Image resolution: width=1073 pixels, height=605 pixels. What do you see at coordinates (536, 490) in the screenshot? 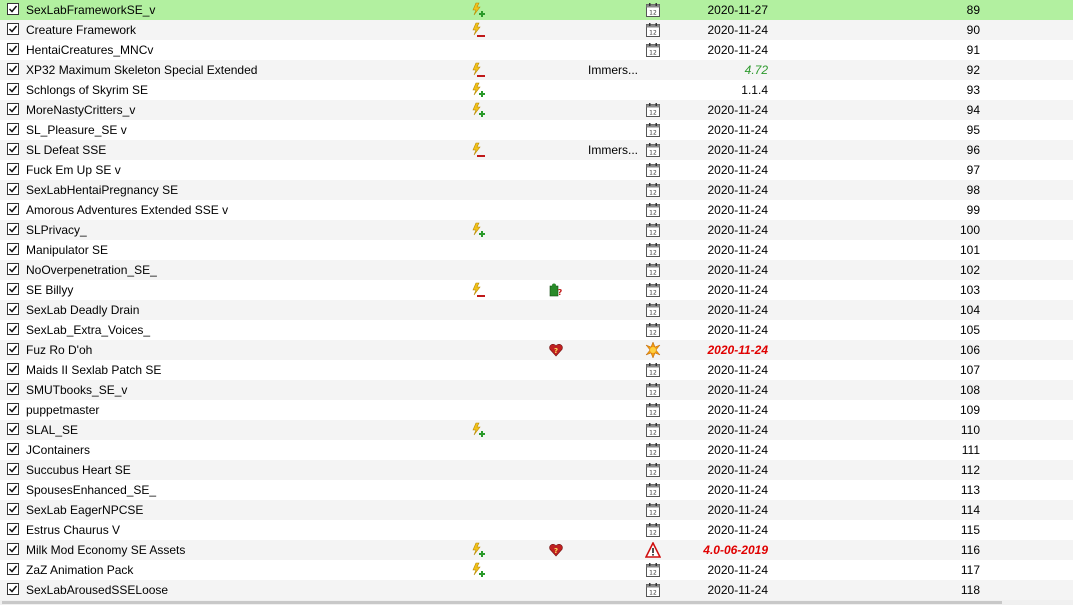
I see `mod-row: SpousesEnhanced_SE_ 12 2020-11-24 113` at bounding box center [536, 490].